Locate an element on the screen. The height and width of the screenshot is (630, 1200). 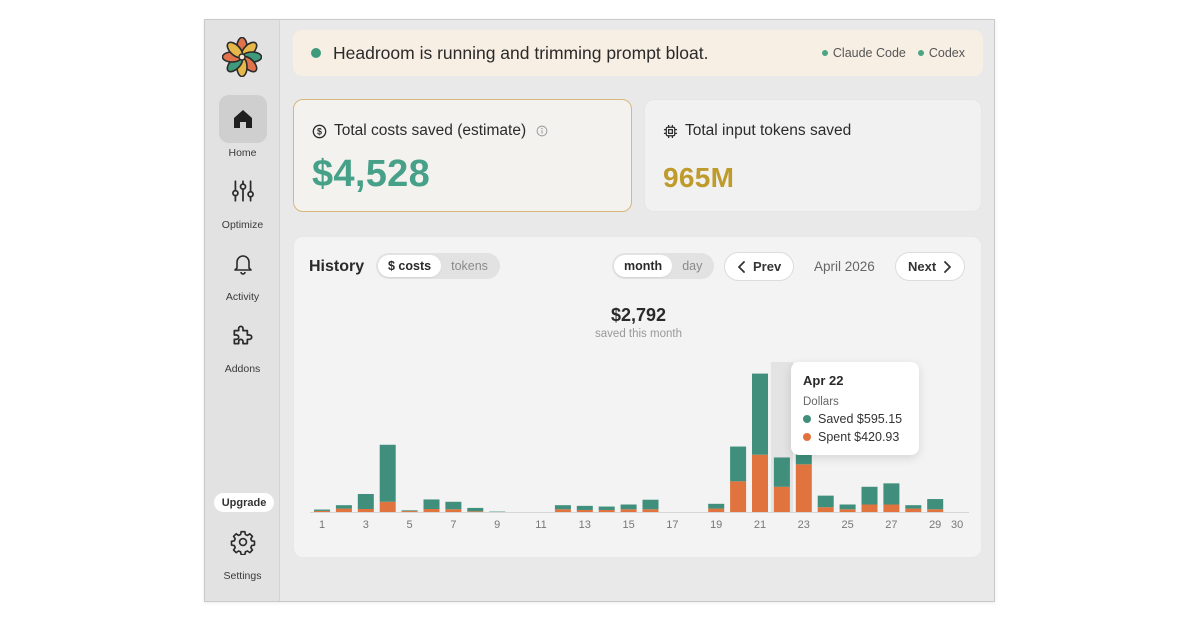
x-tick-label: 17 is located at coordinates (672, 525).